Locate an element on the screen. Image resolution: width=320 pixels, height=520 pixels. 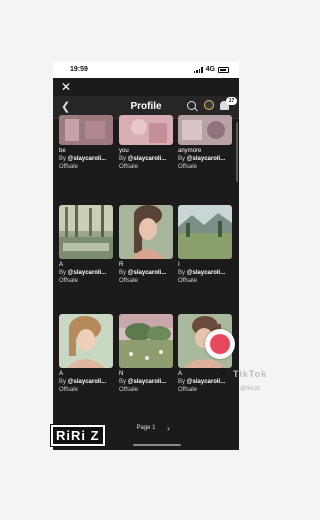
signal-icon is located at coordinates (198, 69).